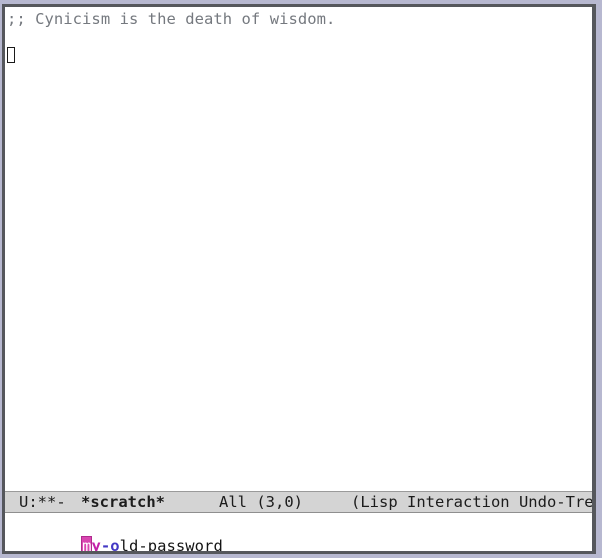 The image size is (602, 558). I want to click on completion-candidate-line: my-old-password, so click(115, 534).